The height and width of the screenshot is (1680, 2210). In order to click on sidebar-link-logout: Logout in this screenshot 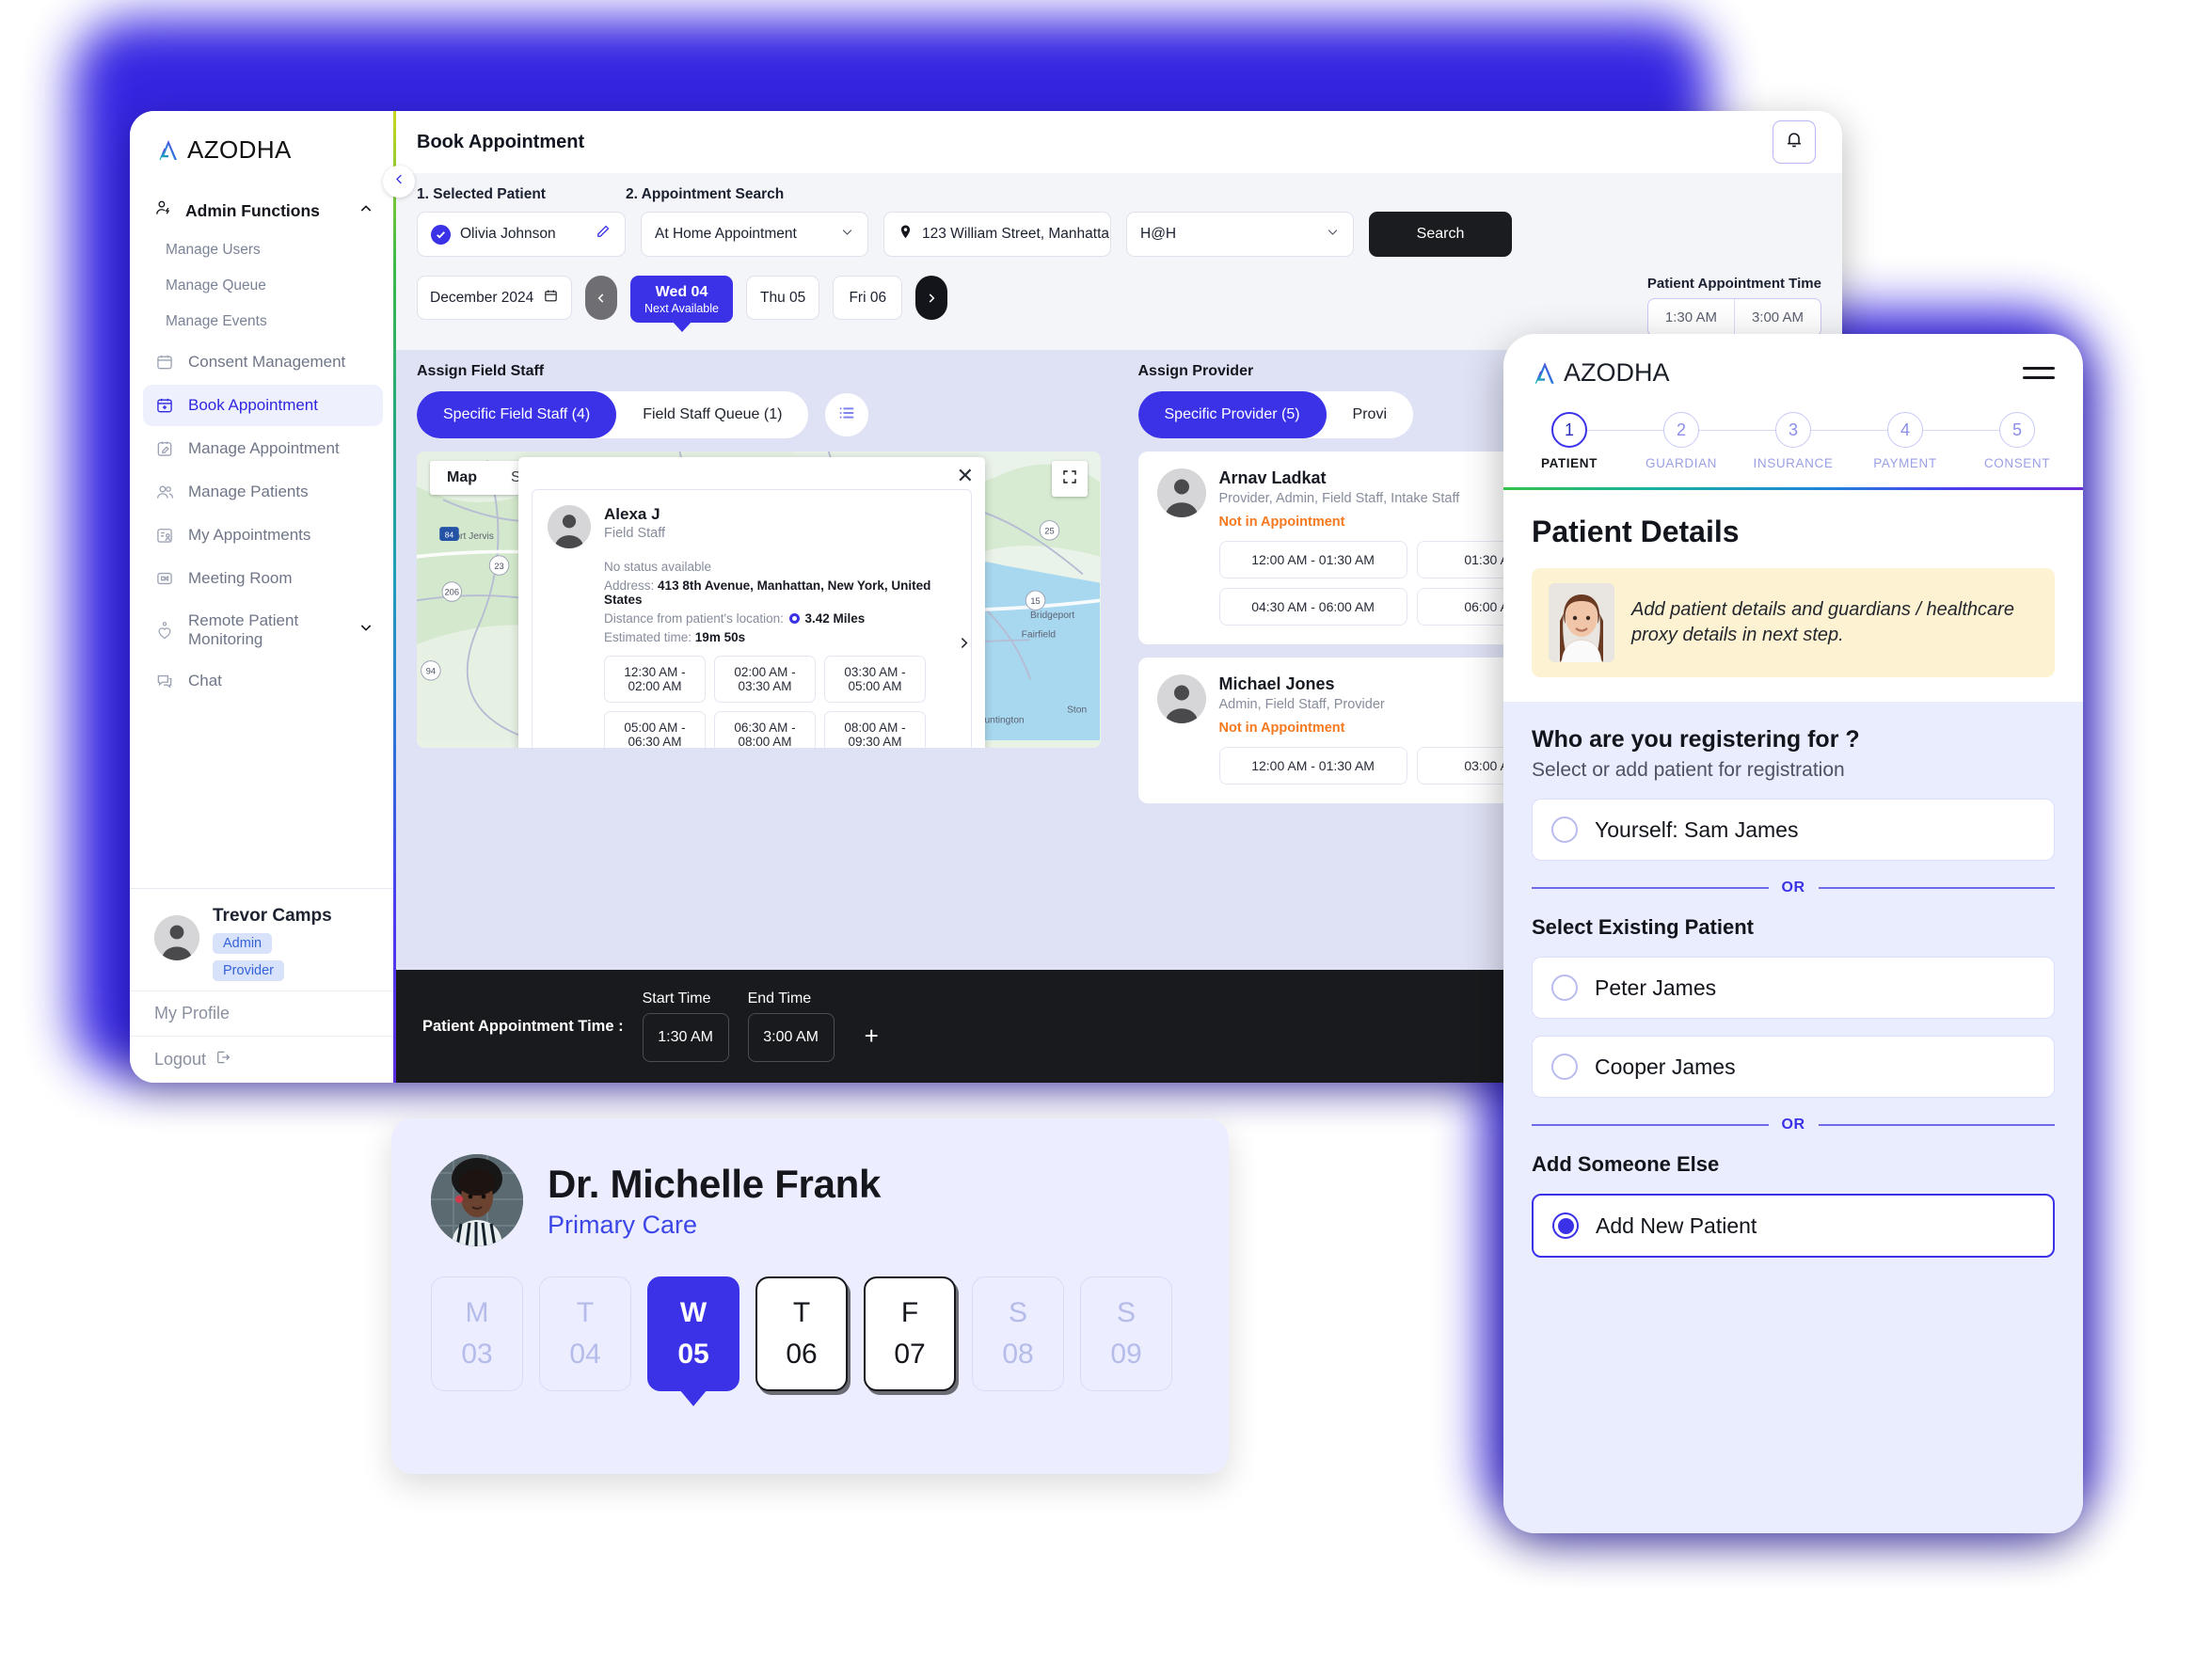, I will do `click(263, 1059)`.